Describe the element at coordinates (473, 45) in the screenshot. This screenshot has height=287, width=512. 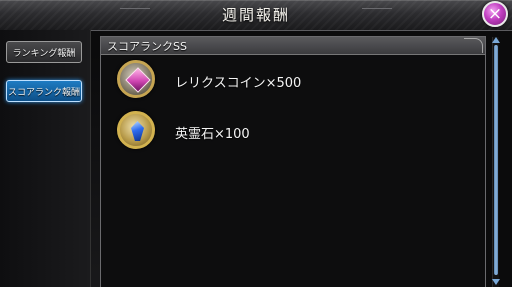
I see `corner-ornament` at that location.